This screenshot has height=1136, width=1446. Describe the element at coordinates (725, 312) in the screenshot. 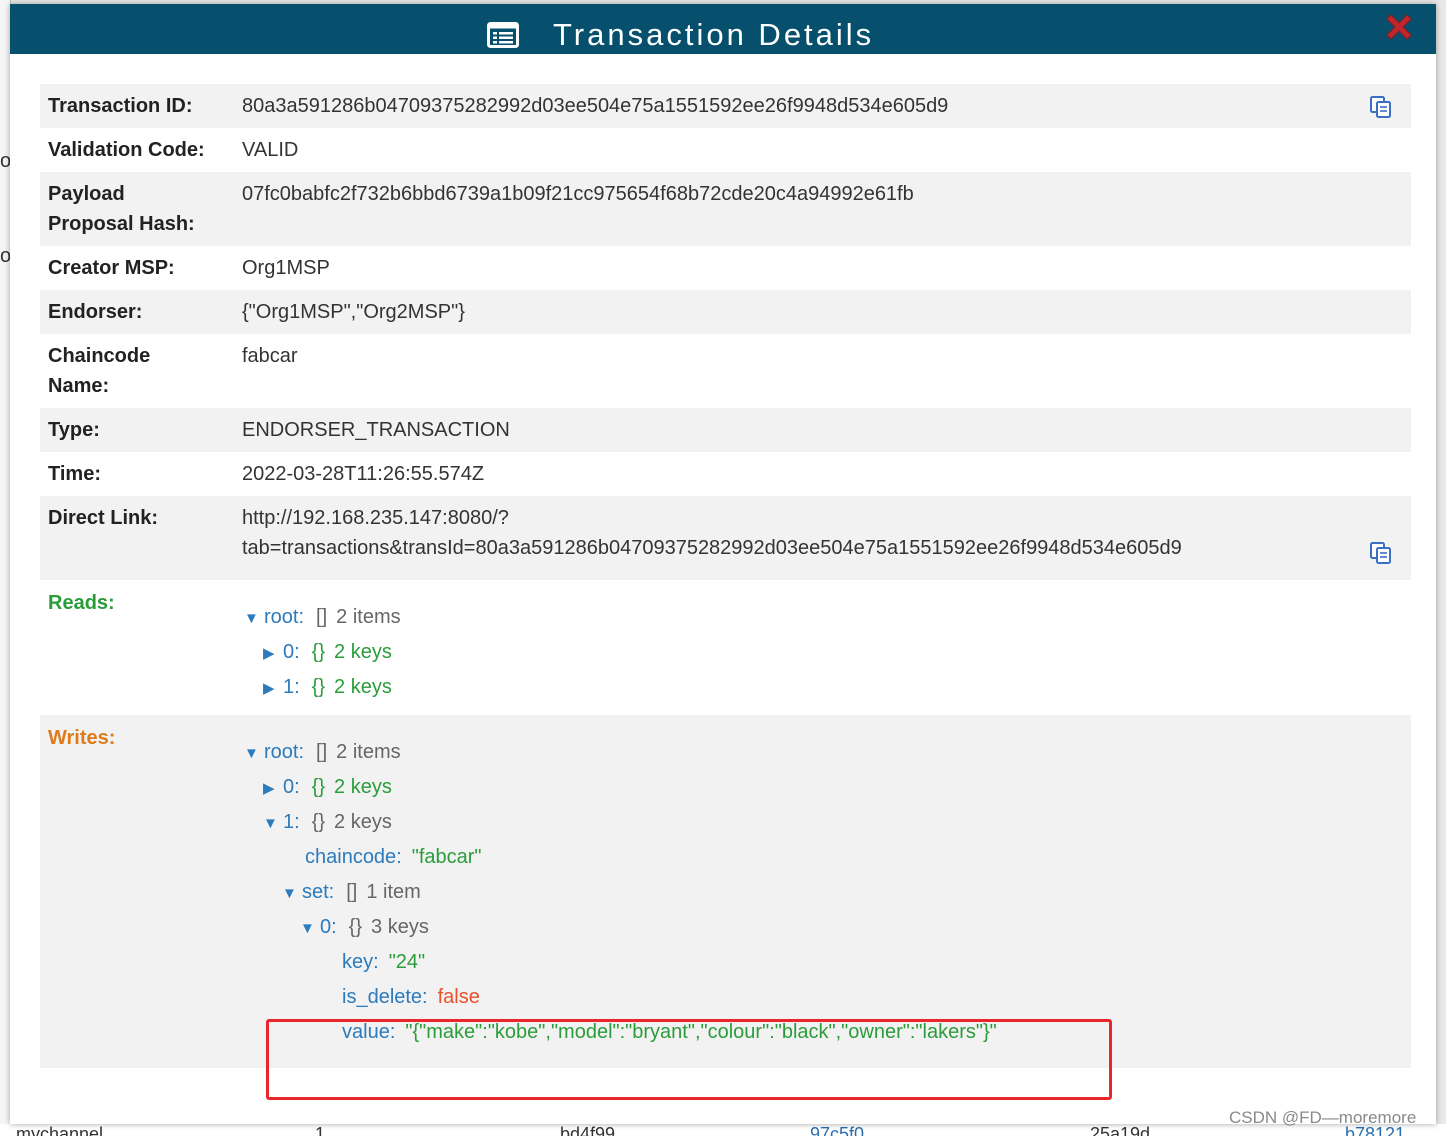

I see `row-endorser: Endorser: {"Org1MSP","Org2MSP"}` at that location.